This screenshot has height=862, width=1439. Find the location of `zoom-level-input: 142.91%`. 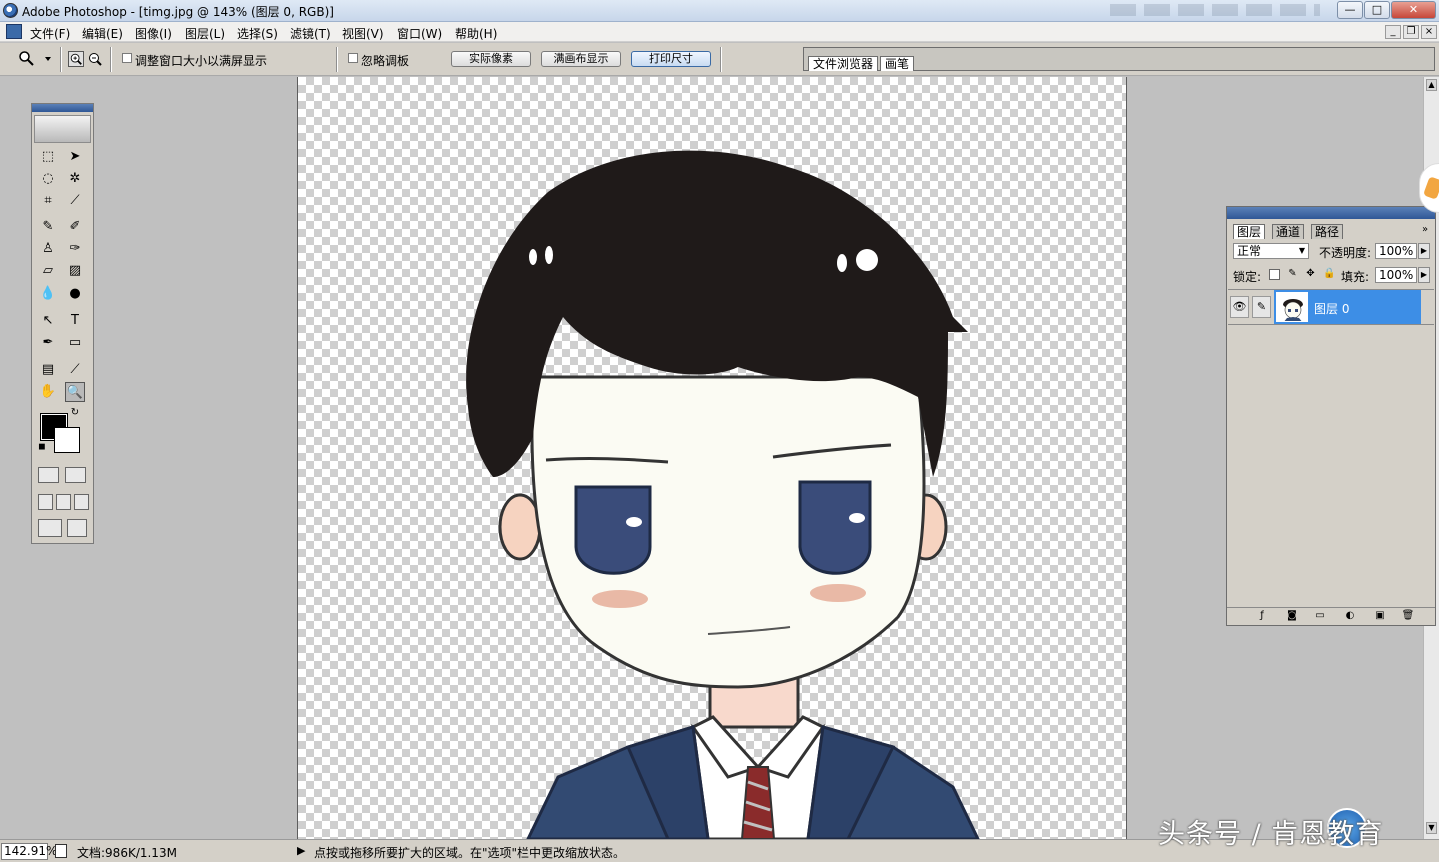

zoom-level-input: 142.91% is located at coordinates (29, 851).